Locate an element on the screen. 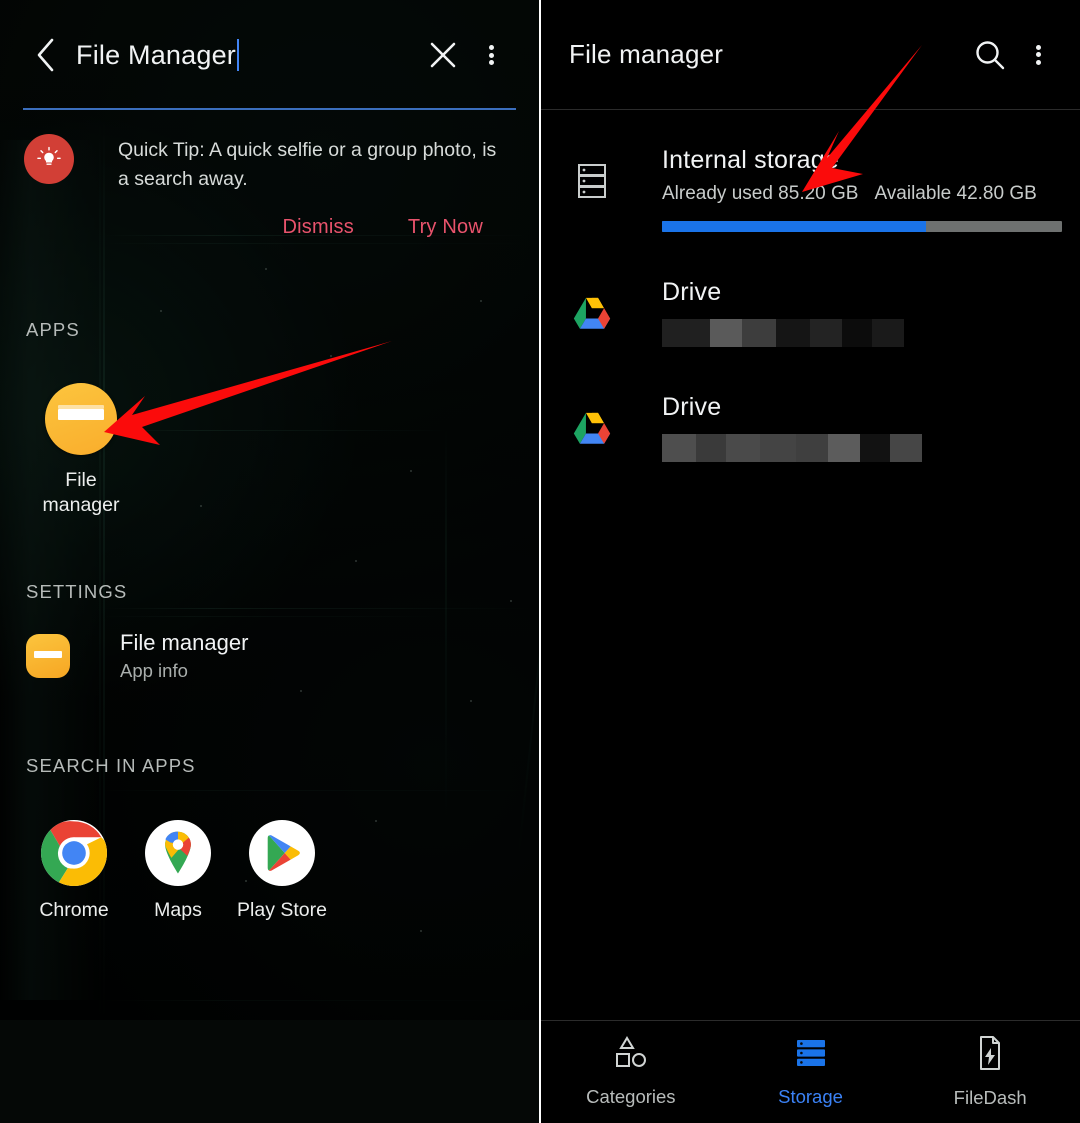  google-maps-icon is located at coordinates (178, 853).